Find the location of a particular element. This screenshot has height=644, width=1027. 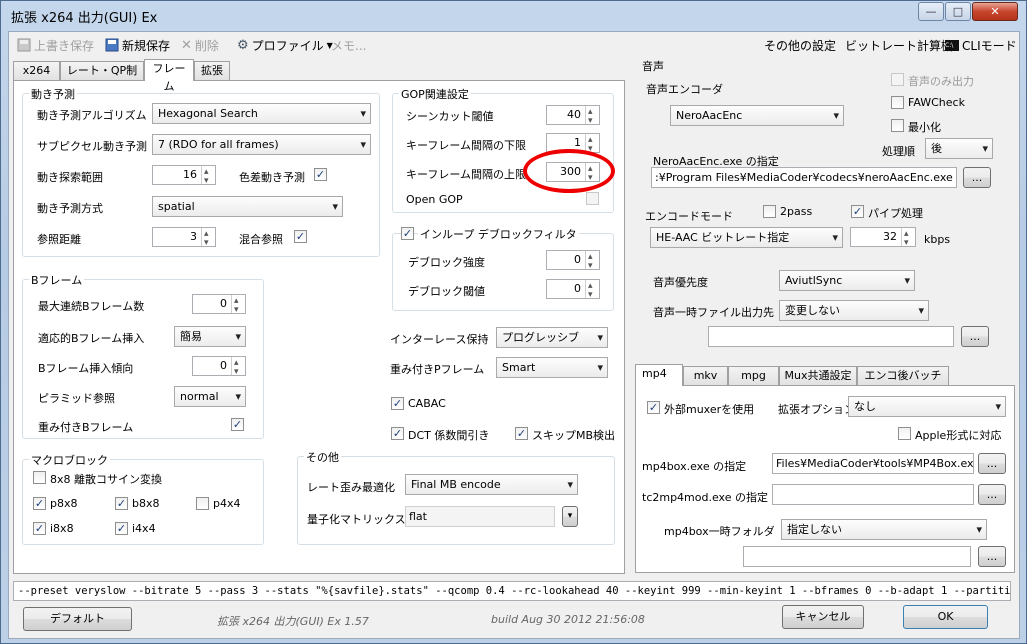

bframes-max-spinner is located at coordinates (238, 305).